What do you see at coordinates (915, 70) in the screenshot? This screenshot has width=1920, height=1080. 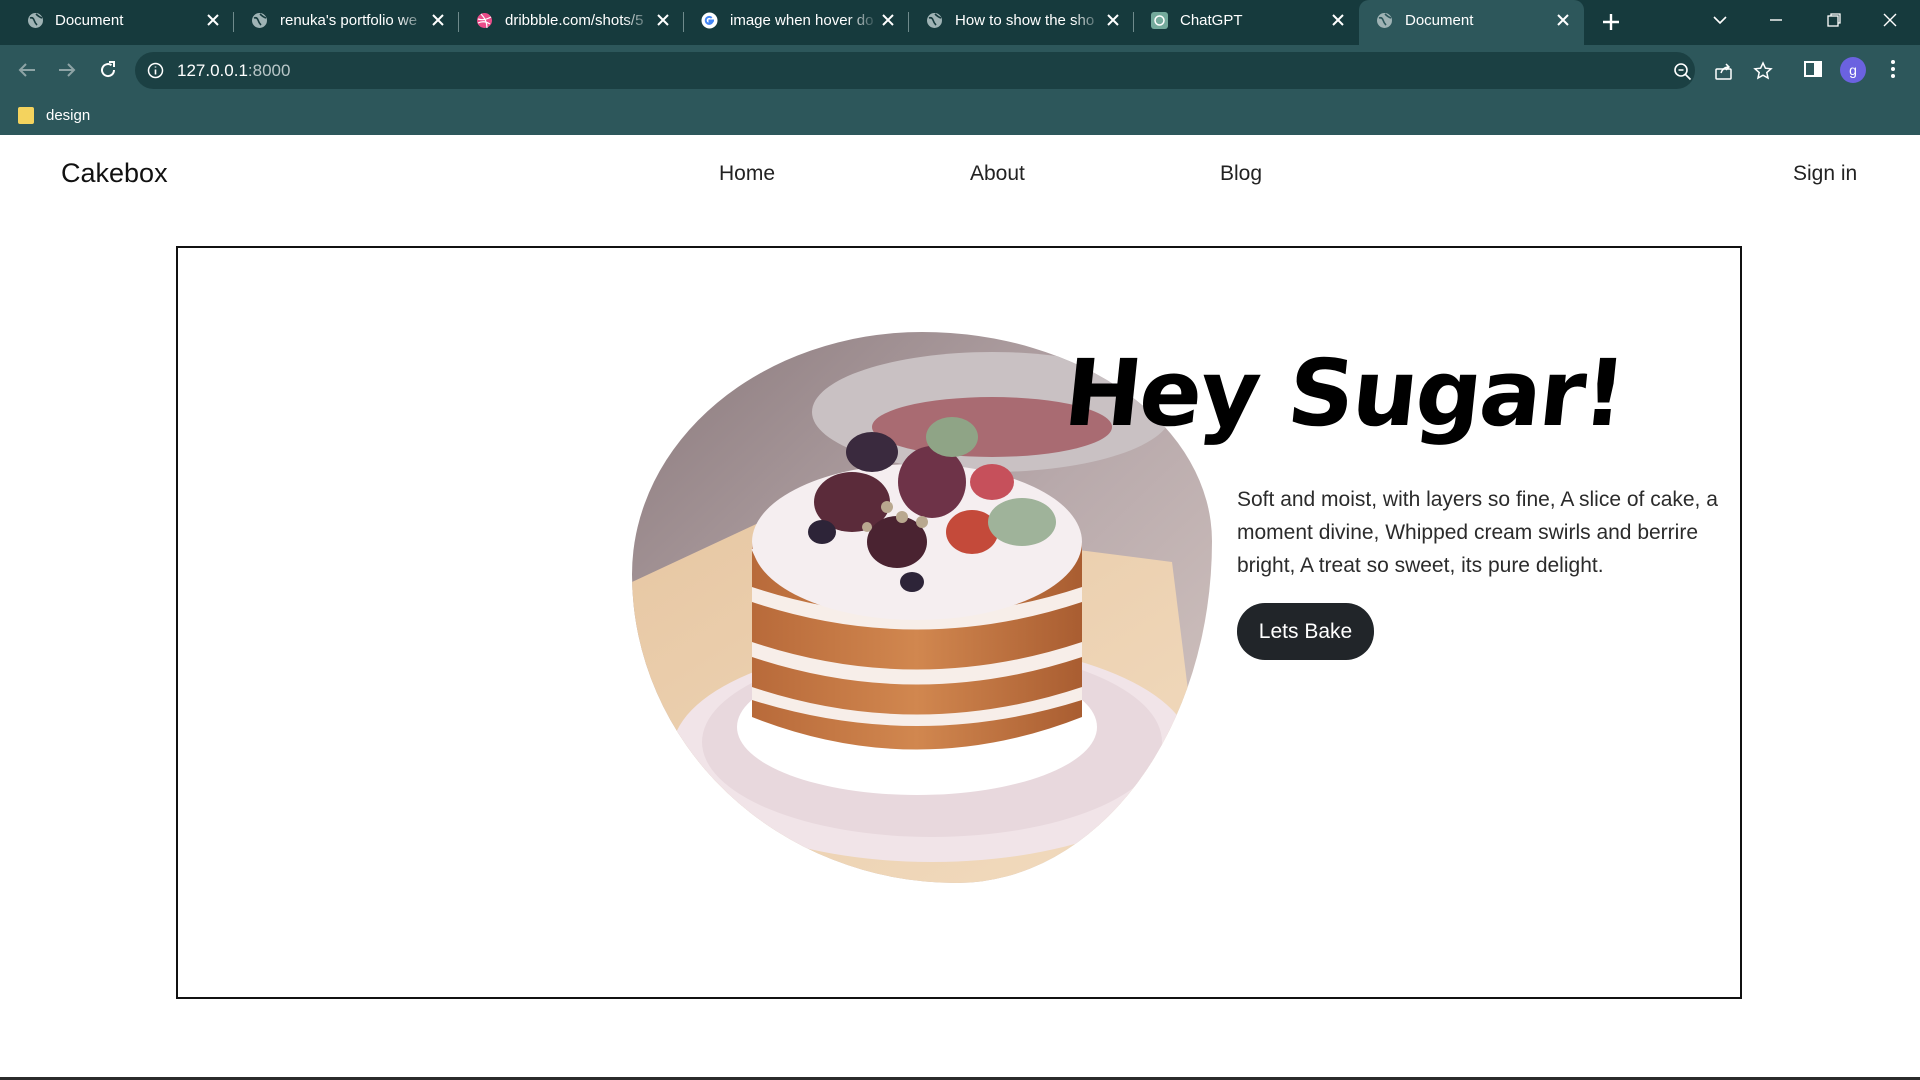 I see `address-bar: 127.0.0.1:8000` at bounding box center [915, 70].